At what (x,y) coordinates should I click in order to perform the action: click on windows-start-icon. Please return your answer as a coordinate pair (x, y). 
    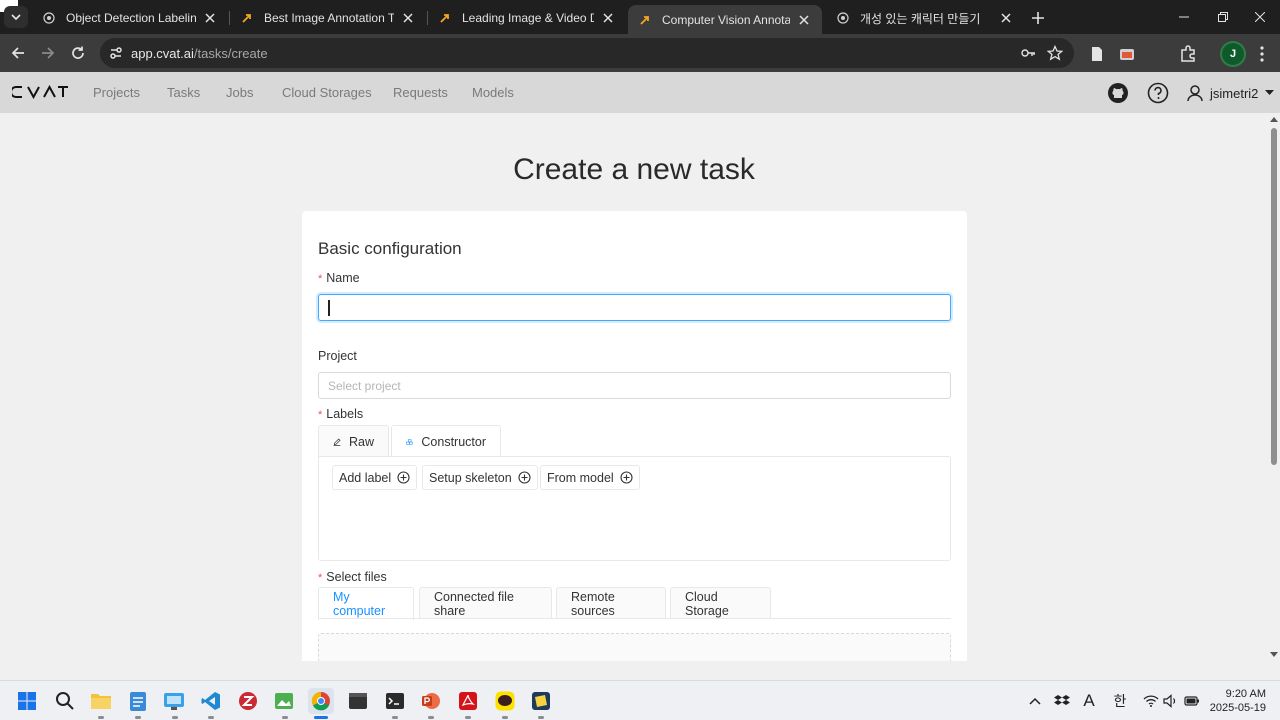
    Looking at the image, I should click on (27, 701).